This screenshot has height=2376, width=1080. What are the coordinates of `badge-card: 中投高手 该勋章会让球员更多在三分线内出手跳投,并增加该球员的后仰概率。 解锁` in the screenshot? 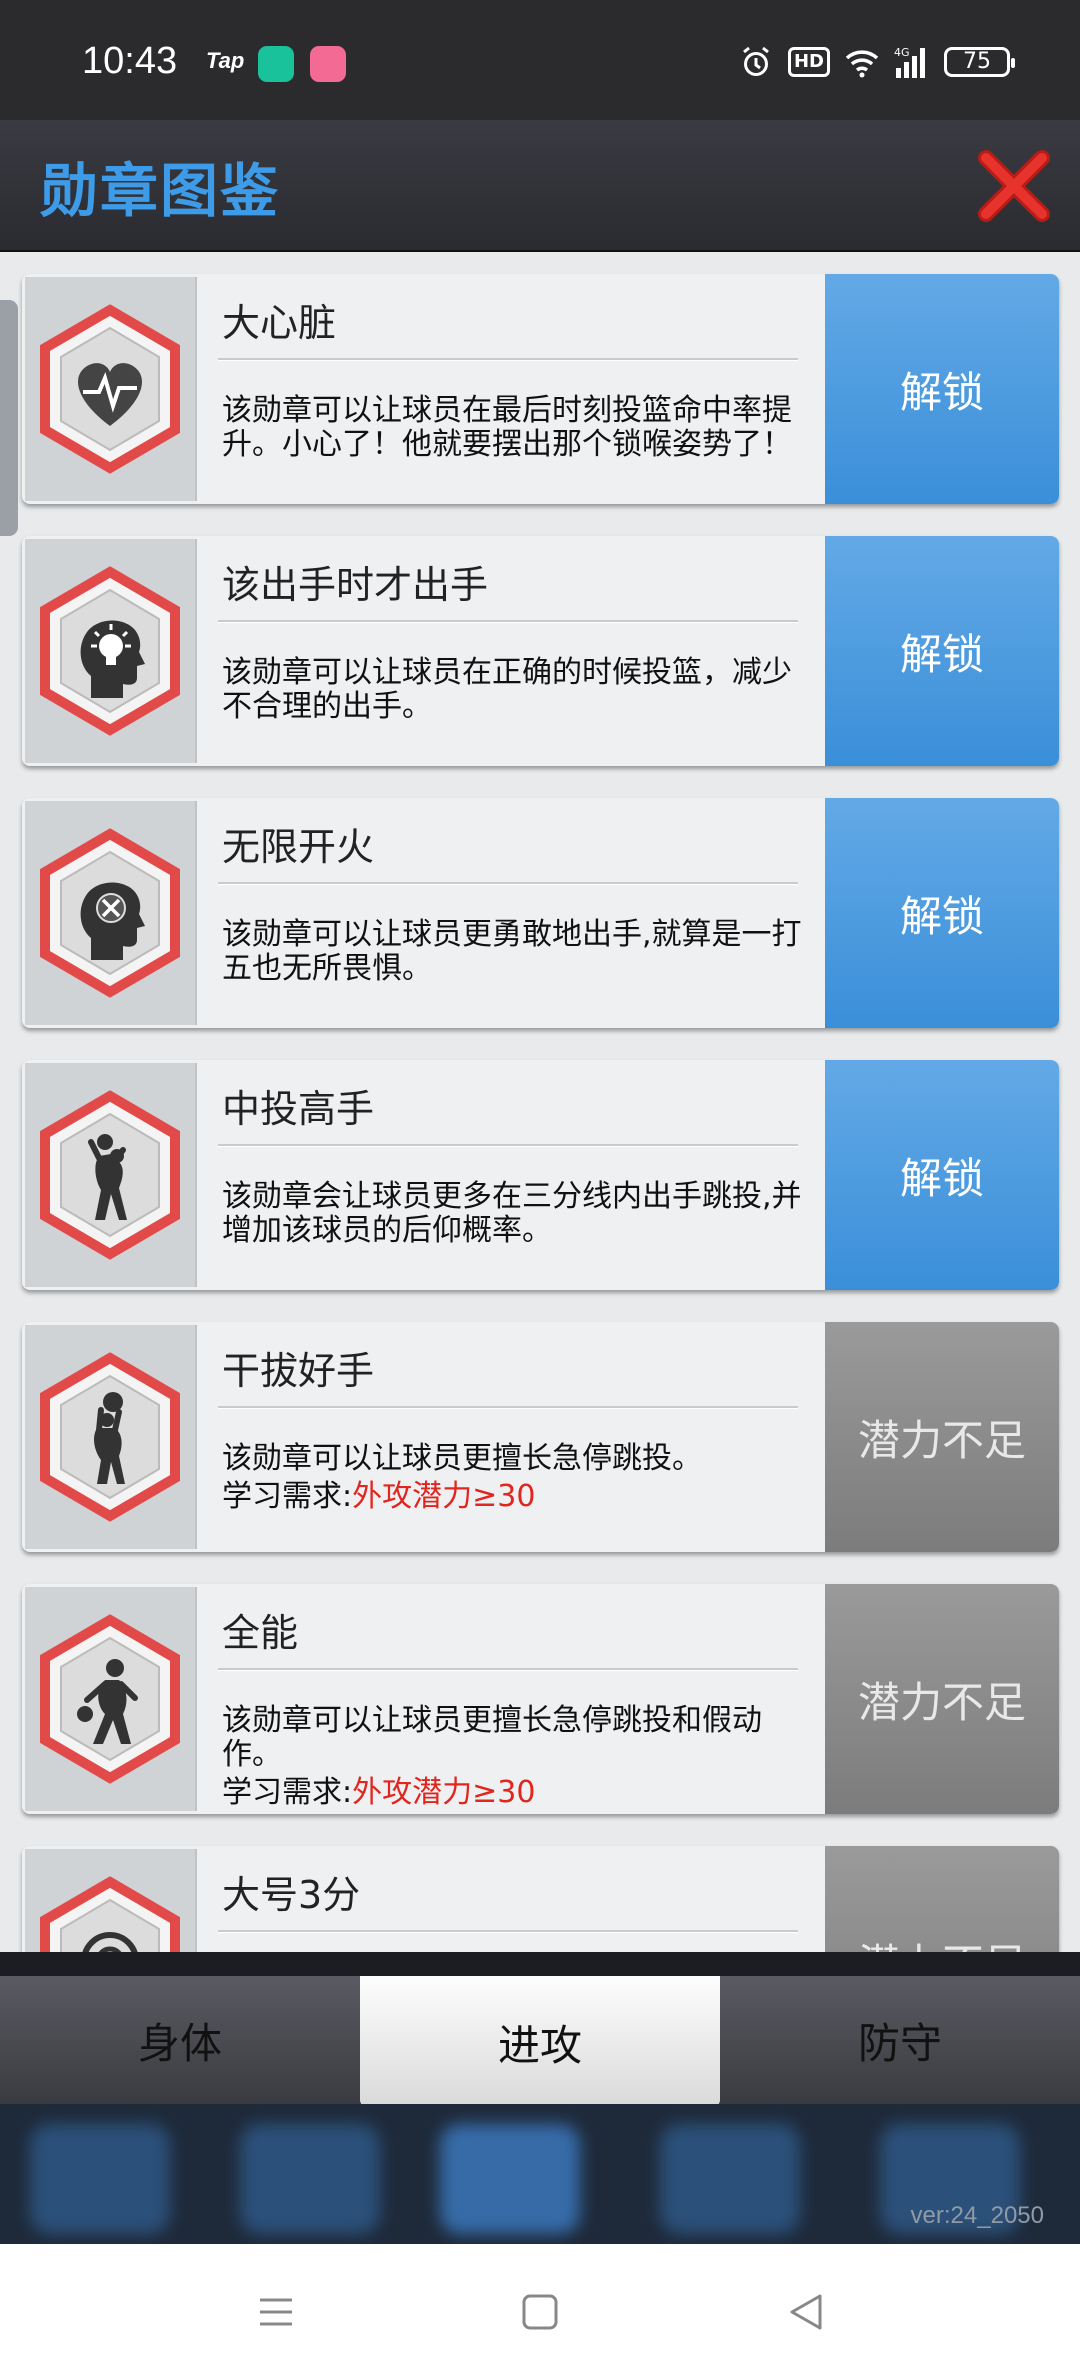 It's located at (540, 1175).